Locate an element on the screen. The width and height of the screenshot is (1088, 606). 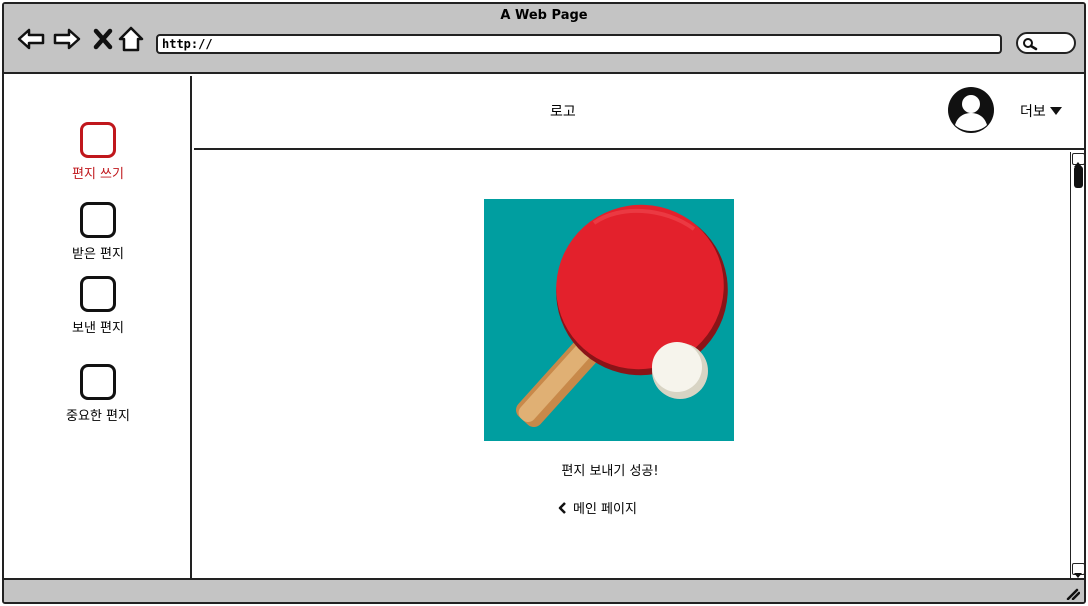
user-avatar-icon is located at coordinates (971, 110).